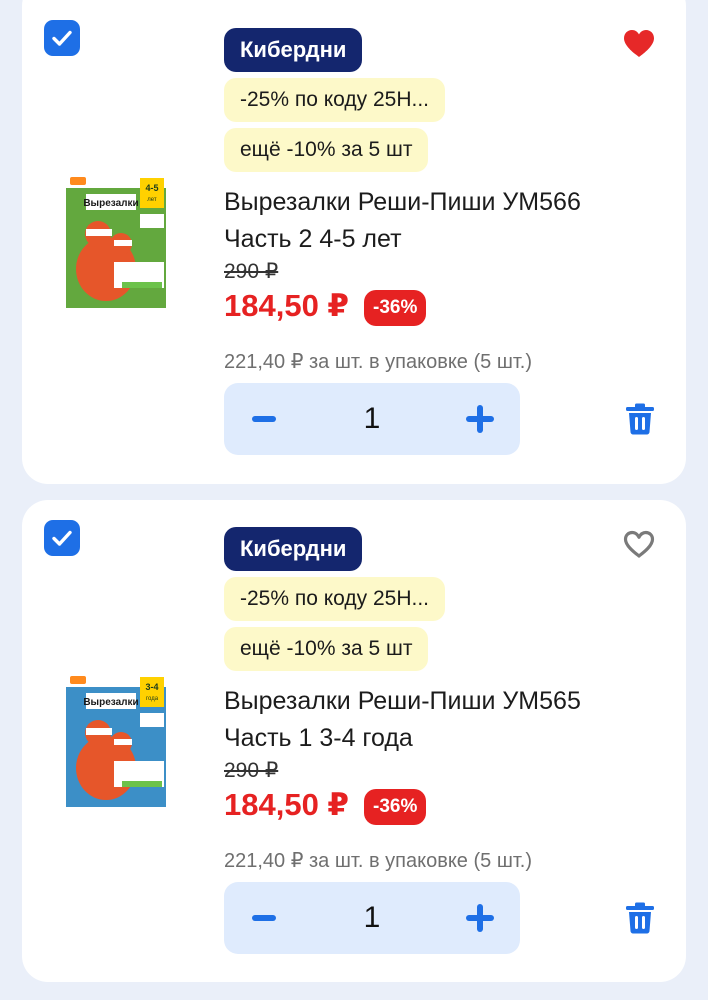 This screenshot has height=1000, width=708. I want to click on cover-age-unit: года, so click(152, 699).